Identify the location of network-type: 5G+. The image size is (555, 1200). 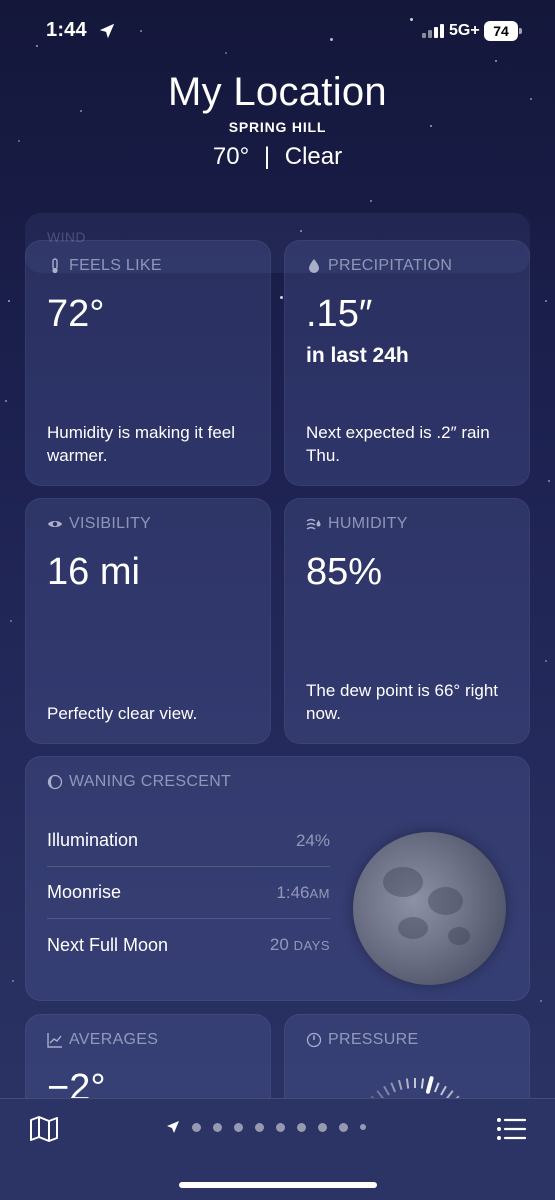
(464, 30).